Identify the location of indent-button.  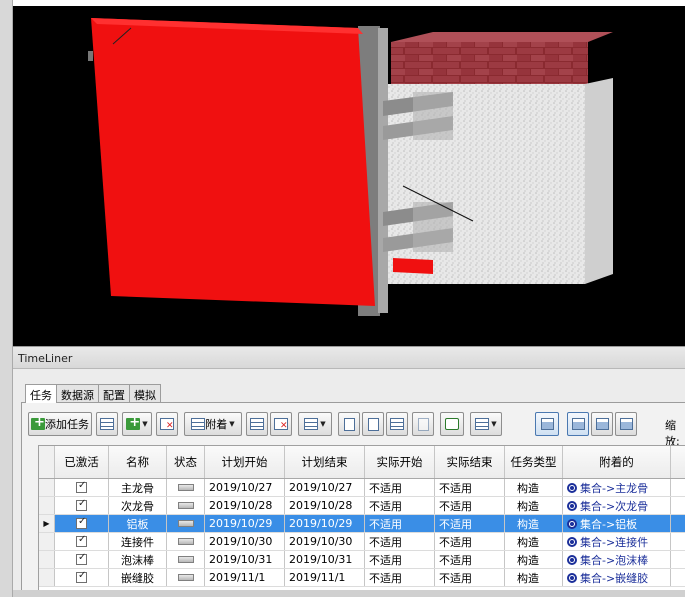
(397, 424).